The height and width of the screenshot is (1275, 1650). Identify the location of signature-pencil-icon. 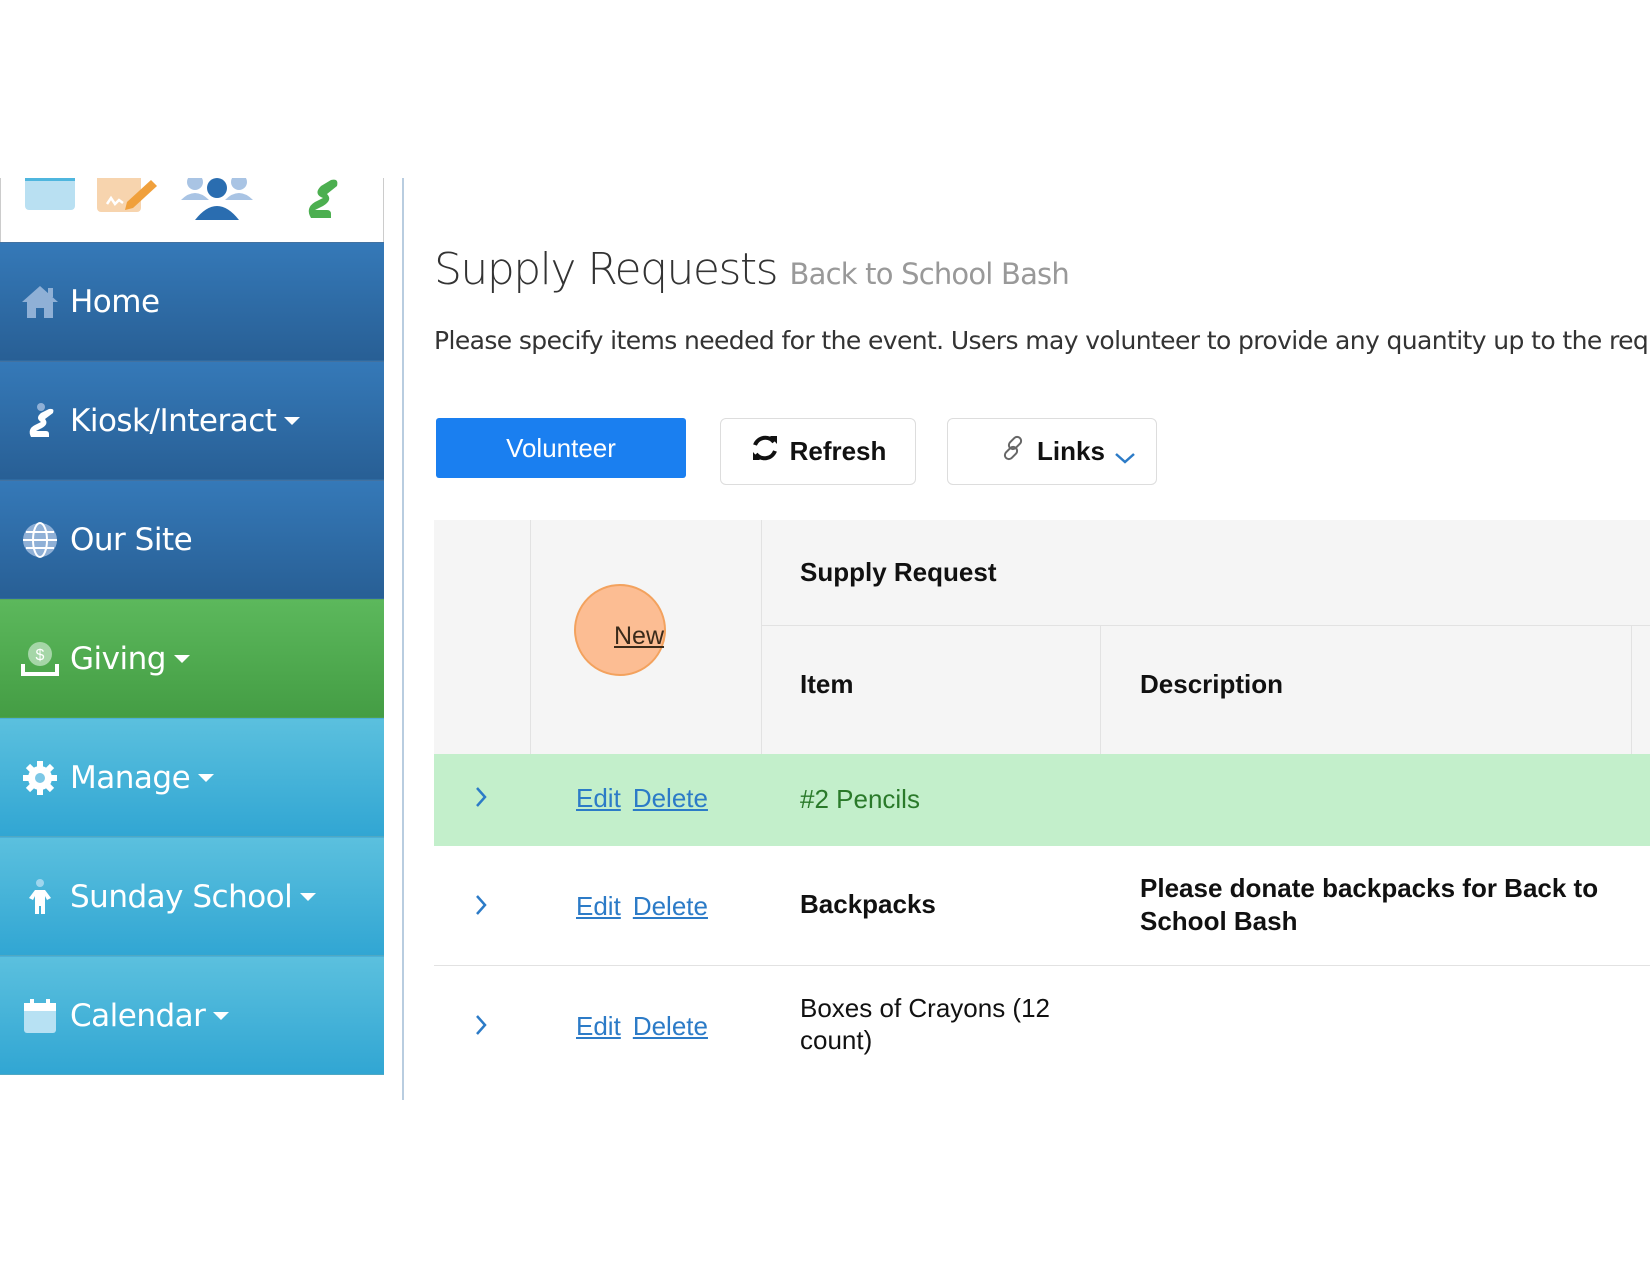
(129, 198).